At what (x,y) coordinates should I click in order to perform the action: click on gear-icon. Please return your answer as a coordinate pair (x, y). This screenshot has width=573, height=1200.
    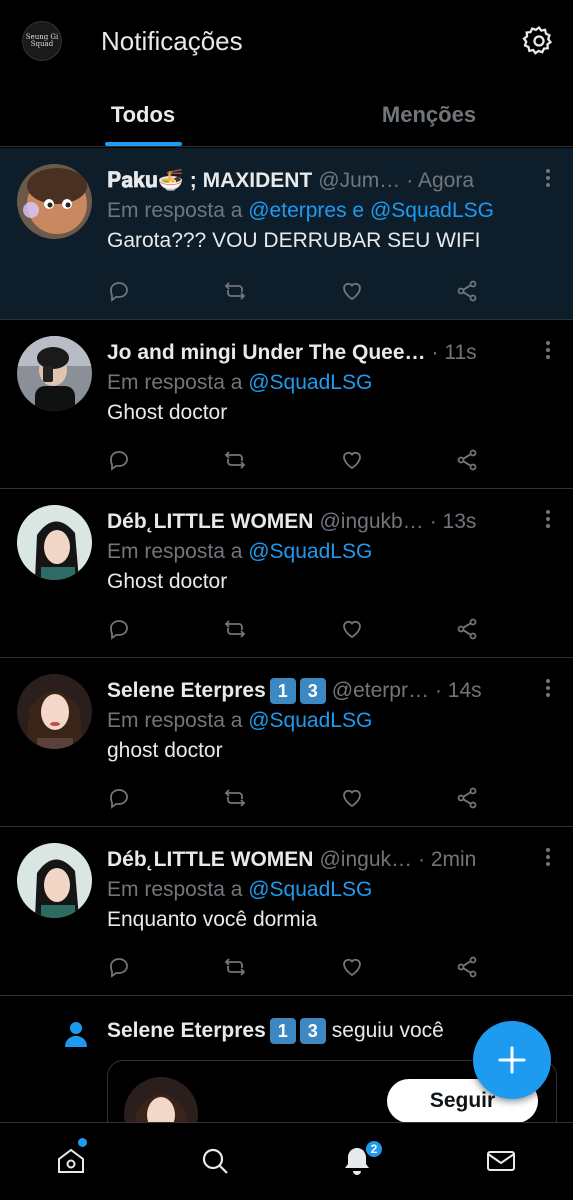
    Looking at the image, I should click on (539, 41).